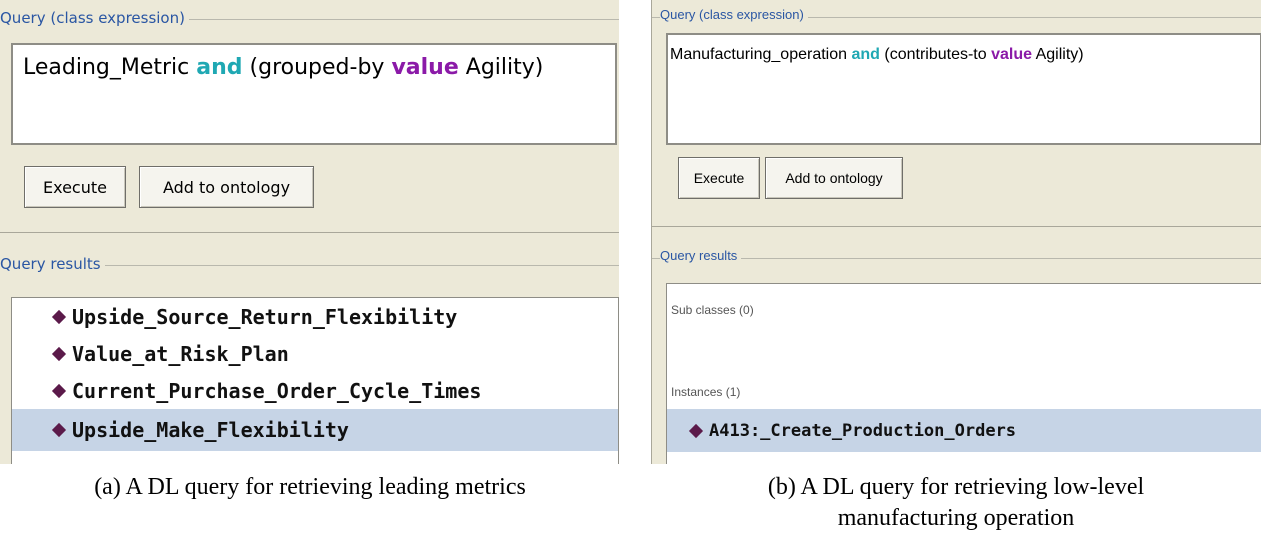  Describe the element at coordinates (935, 54) in the screenshot. I see `expr-property: (contributes-to` at that location.